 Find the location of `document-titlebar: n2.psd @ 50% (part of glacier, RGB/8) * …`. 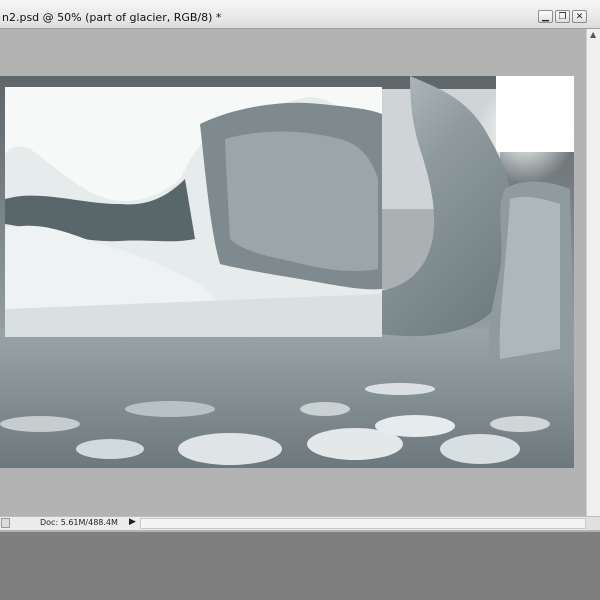

document-titlebar: n2.psd @ 50% (part of glacier, RGB/8) * … is located at coordinates (300, 14).